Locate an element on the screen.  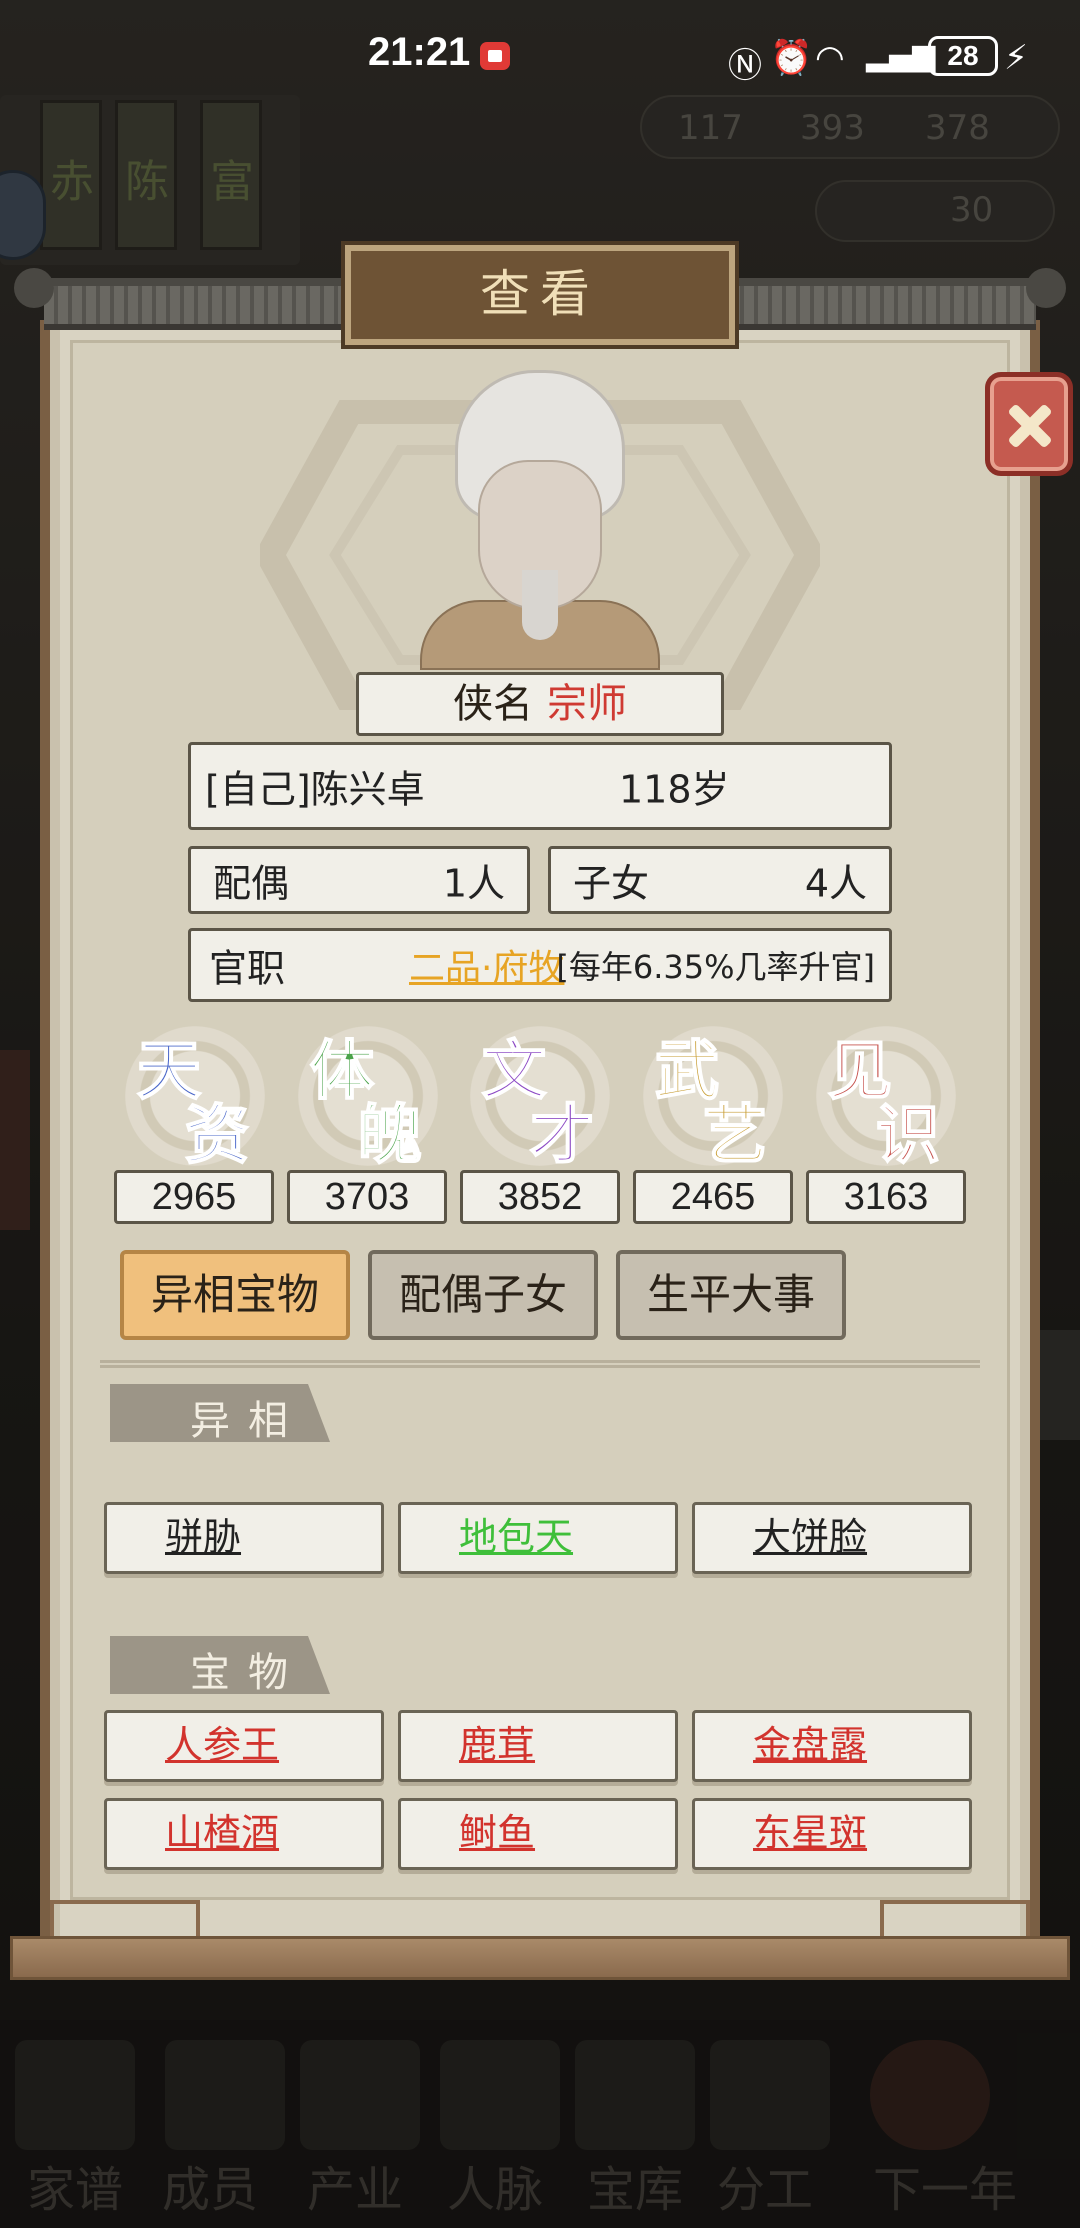
status-time: 21:21 is located at coordinates (419, 52).